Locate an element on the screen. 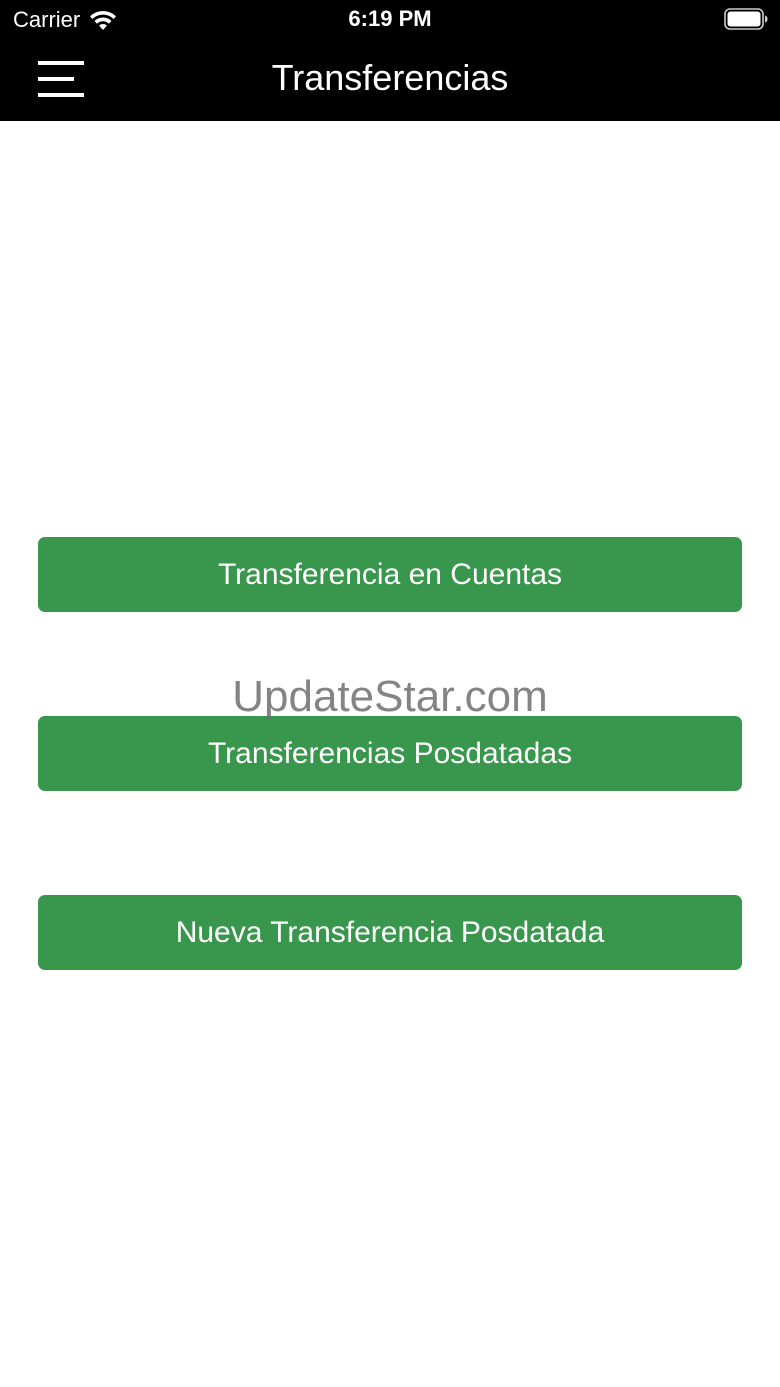 The width and height of the screenshot is (780, 1387). navigation-bar: Transferencias is located at coordinates (390, 80).